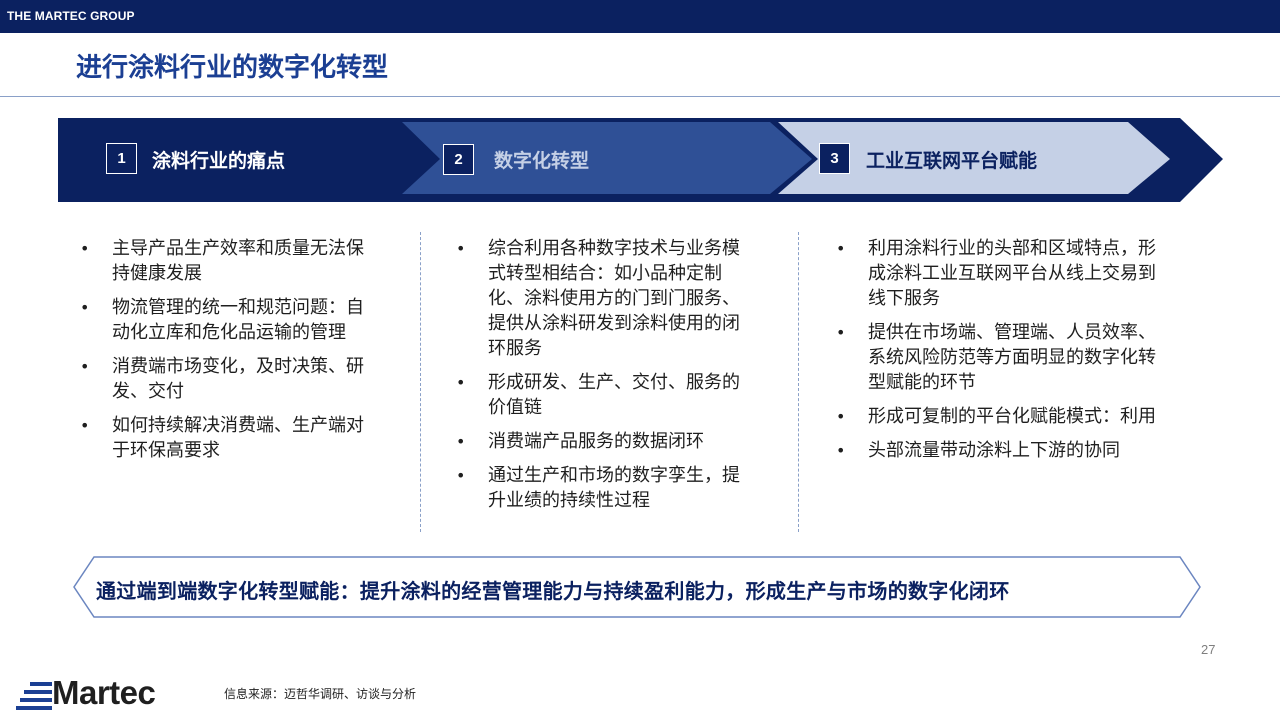  What do you see at coordinates (1004, 450) in the screenshot?
I see `bullet-item: 头部流量带动涂料上下游的协同` at bounding box center [1004, 450].